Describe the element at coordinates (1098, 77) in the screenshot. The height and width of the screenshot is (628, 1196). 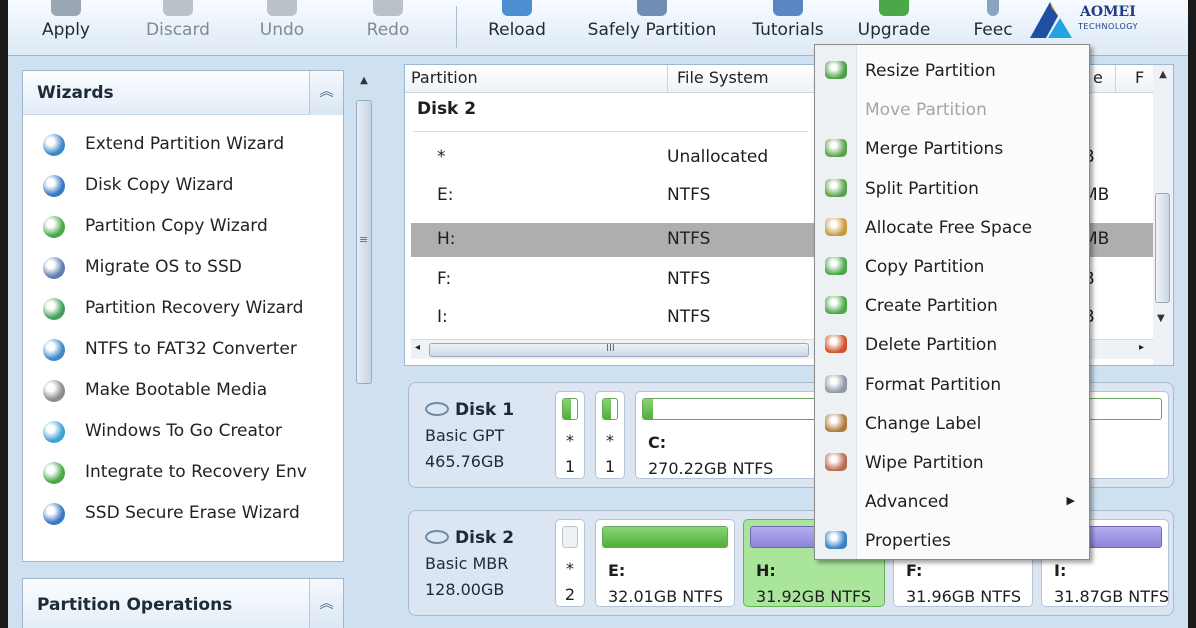
I see `column-header-capacity: e` at that location.